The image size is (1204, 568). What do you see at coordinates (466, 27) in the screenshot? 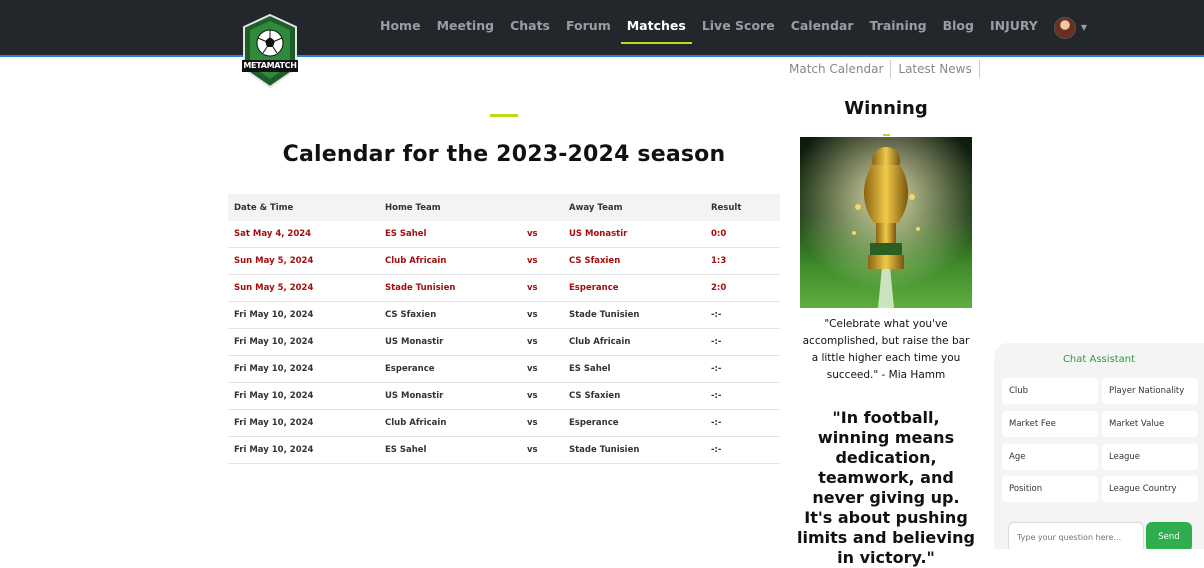
I see `nav-meeting: Meeting` at bounding box center [466, 27].